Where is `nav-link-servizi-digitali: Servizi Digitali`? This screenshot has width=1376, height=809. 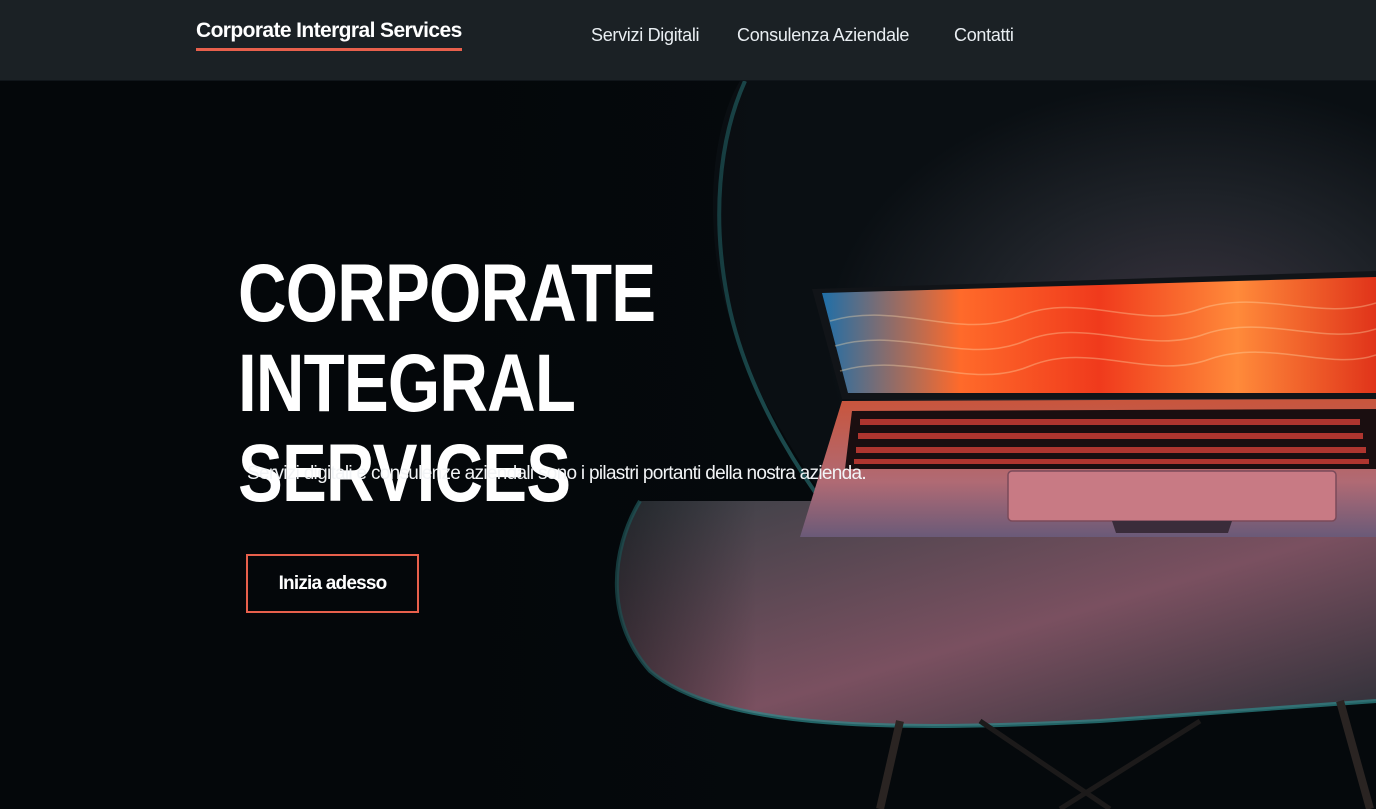 nav-link-servizi-digitali: Servizi Digitali is located at coordinates (645, 35).